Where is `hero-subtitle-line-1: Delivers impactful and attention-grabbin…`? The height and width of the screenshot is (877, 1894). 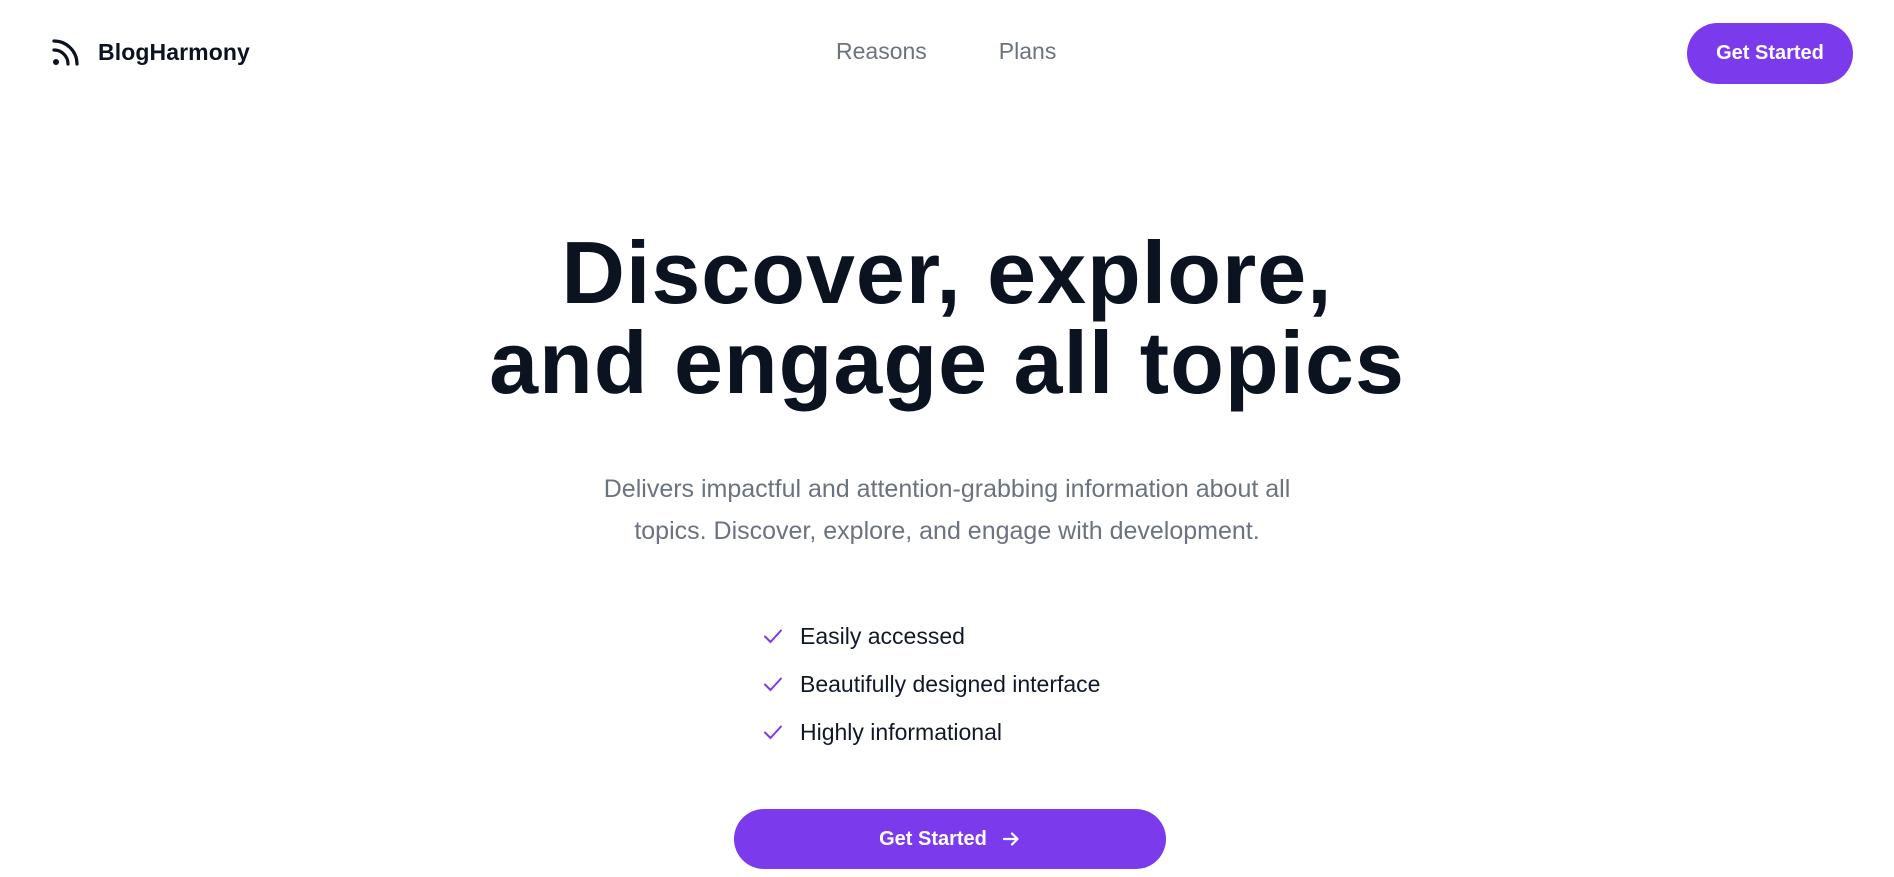
hero-subtitle-line-1: Delivers impactful and attention-grabbin… is located at coordinates (947, 489).